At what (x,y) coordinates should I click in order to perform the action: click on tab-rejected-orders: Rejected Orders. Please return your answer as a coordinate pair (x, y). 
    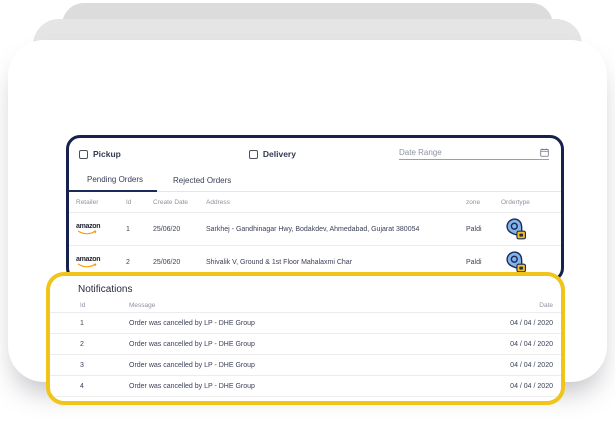
    Looking at the image, I should click on (202, 180).